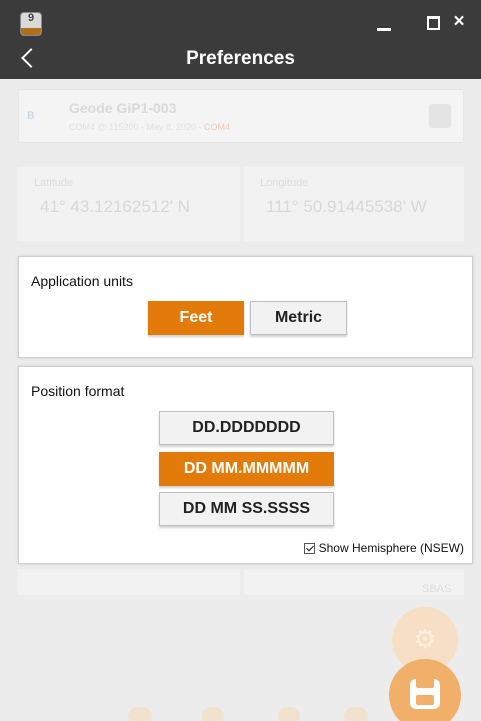 The width and height of the screenshot is (481, 721). What do you see at coordinates (459, 22) in the screenshot?
I see `close-button: ×` at bounding box center [459, 22].